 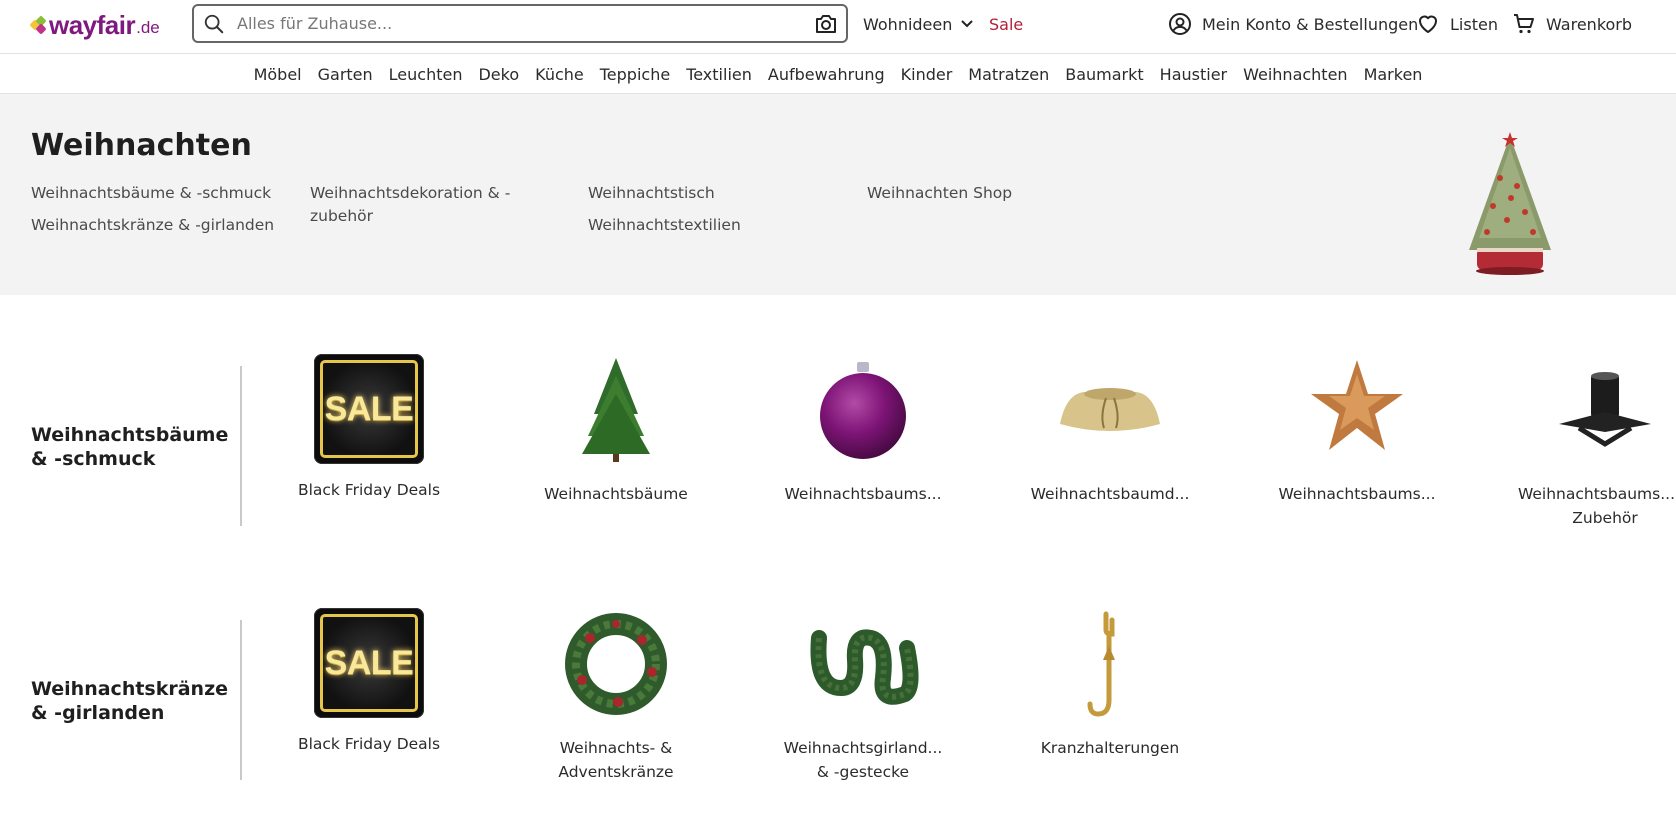 I want to click on nav-item-marken: Marken, so click(x=1393, y=74).